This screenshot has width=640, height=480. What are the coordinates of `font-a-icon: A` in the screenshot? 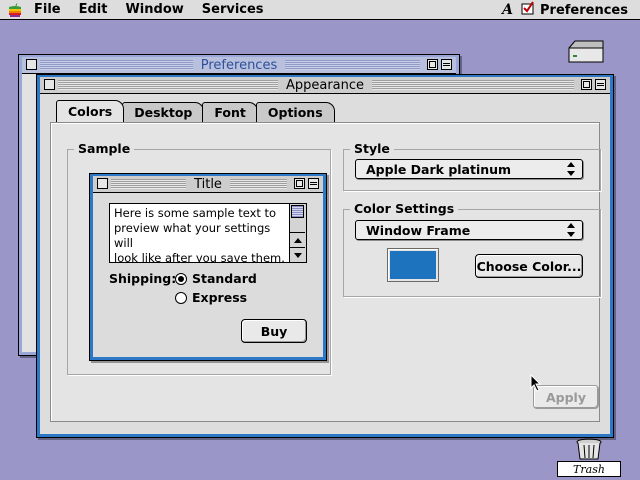 It's located at (507, 10).